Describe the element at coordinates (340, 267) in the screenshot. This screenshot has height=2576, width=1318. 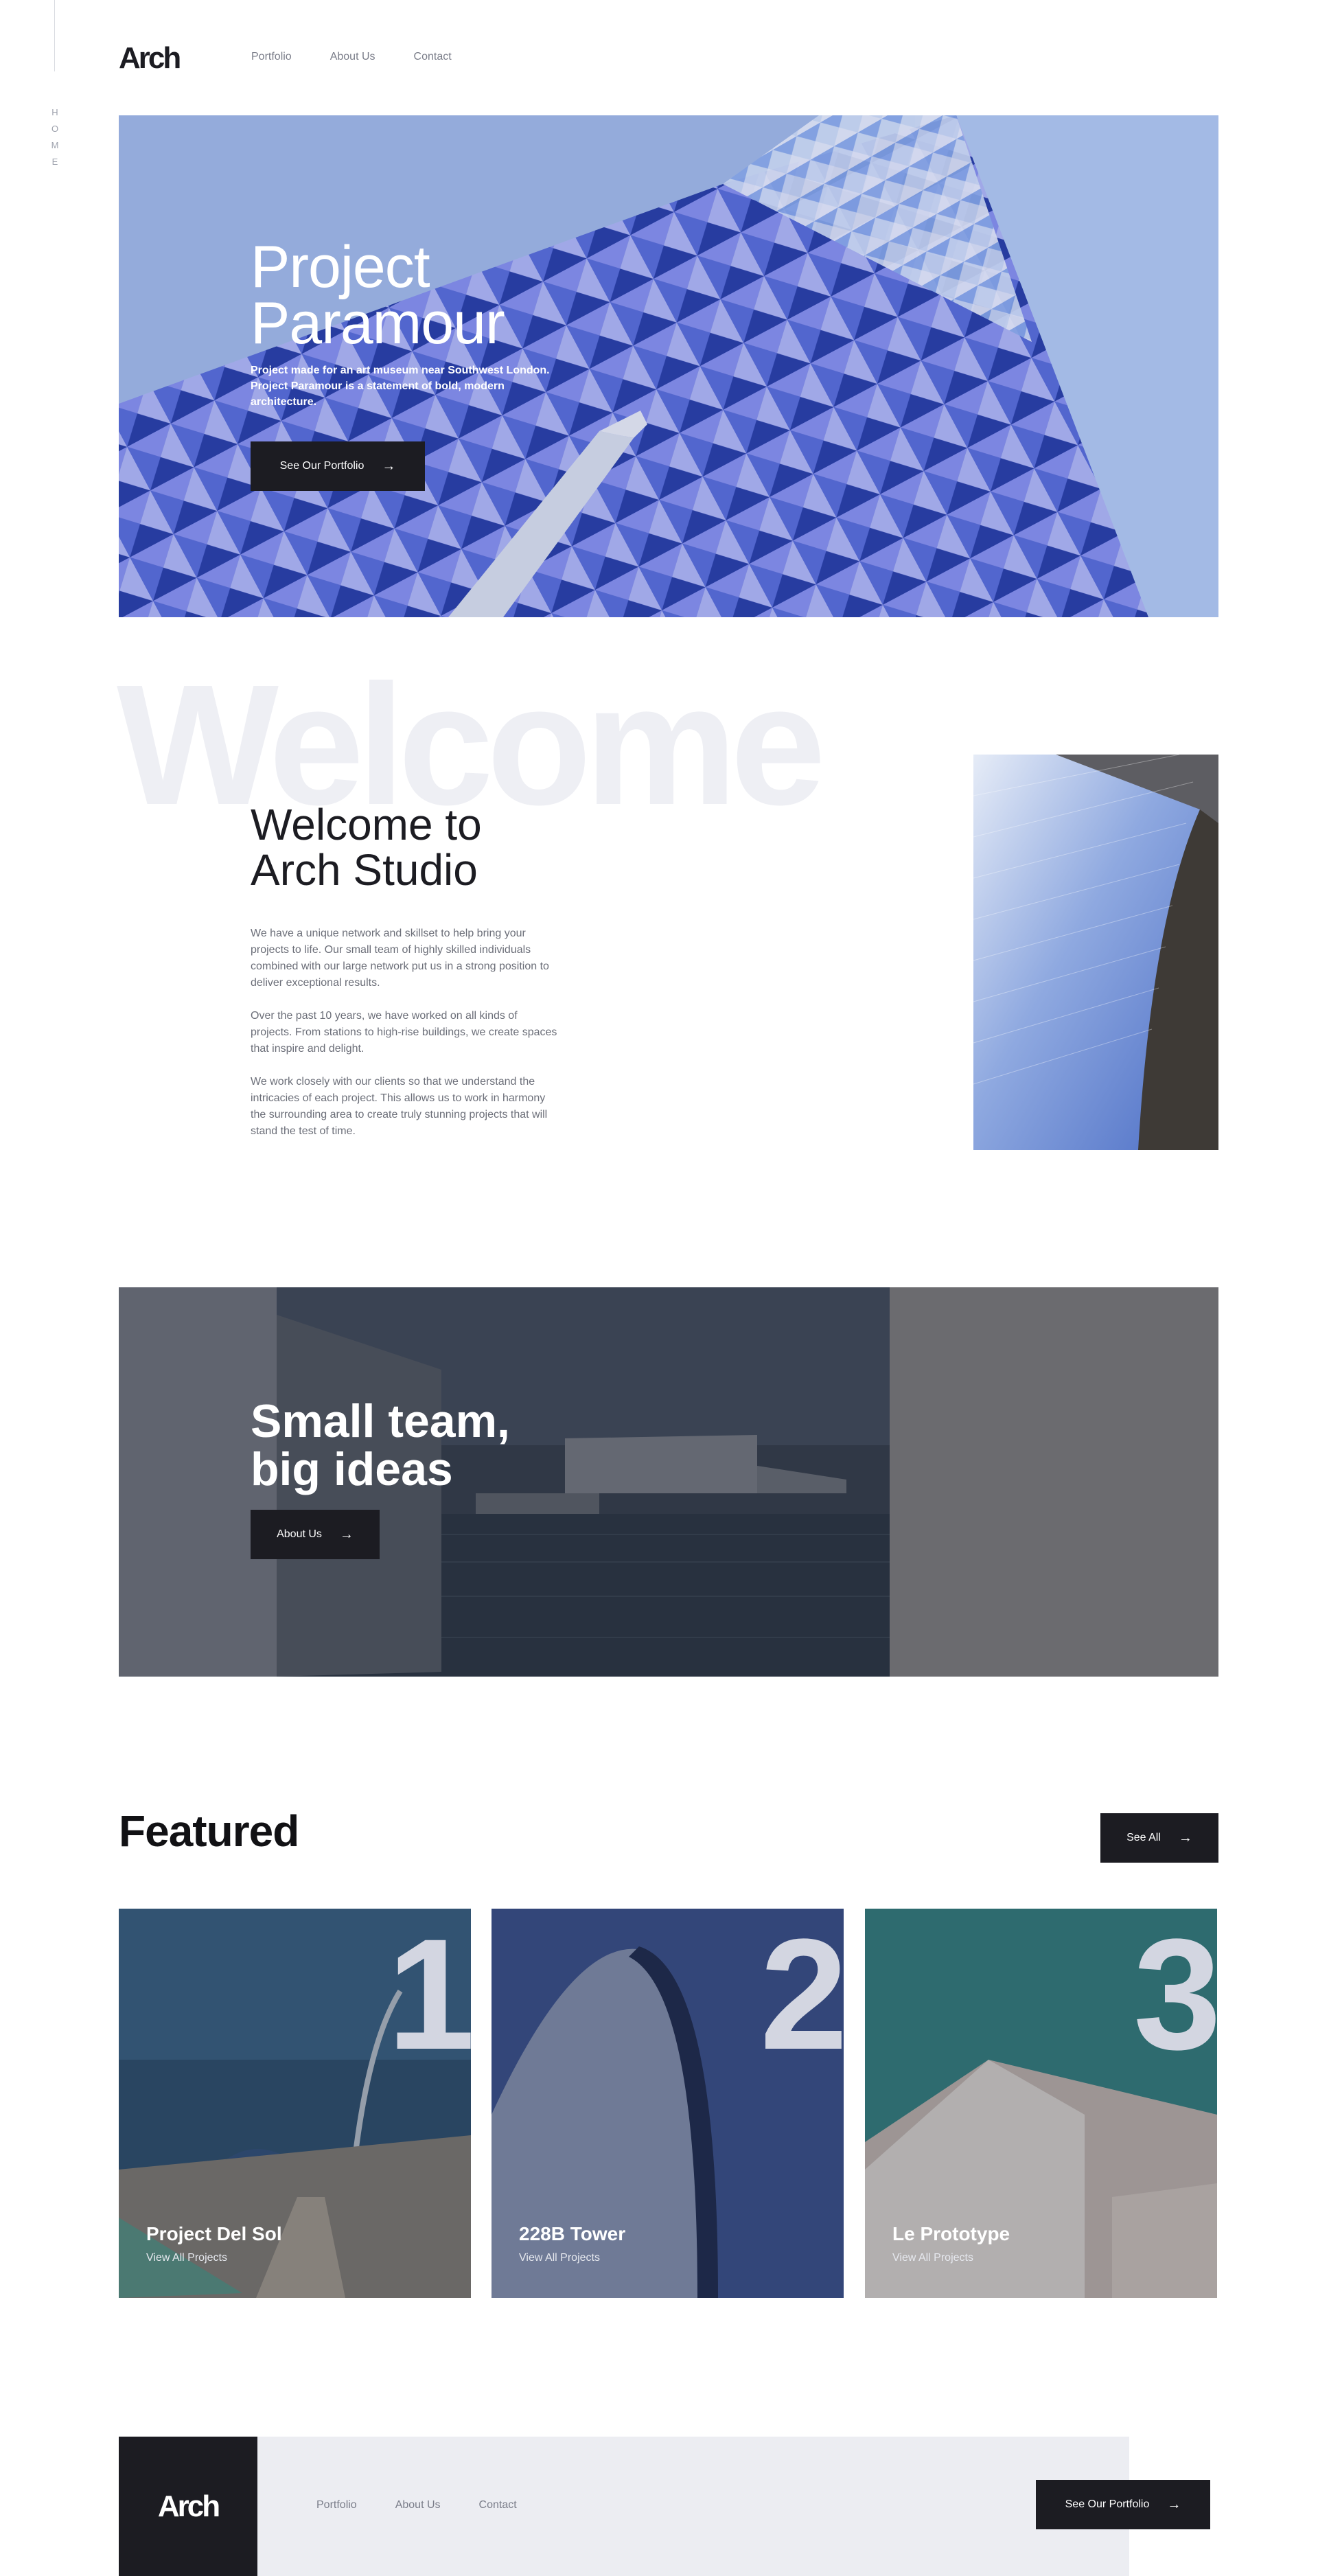
I see `hero-title-line1: Project` at that location.